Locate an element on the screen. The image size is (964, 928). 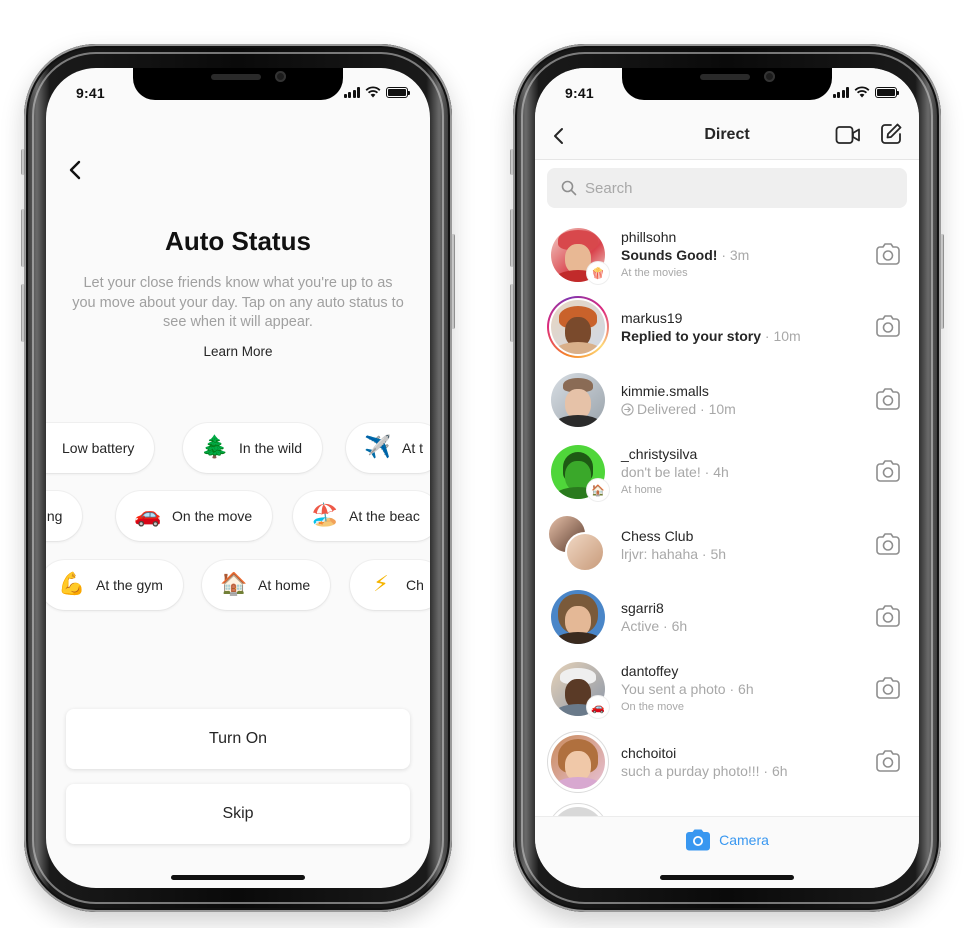
chip-label: On the move is located at coordinates (212, 516).